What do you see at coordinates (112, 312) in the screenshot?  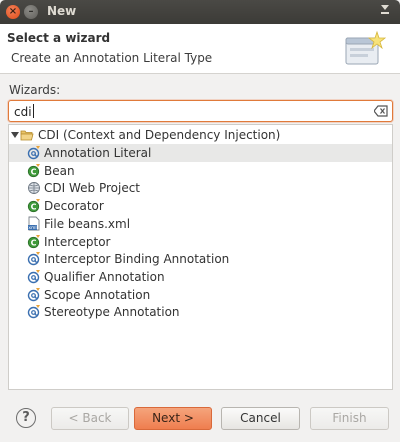 I see `tree-item-label: Stereotype Annotation` at bounding box center [112, 312].